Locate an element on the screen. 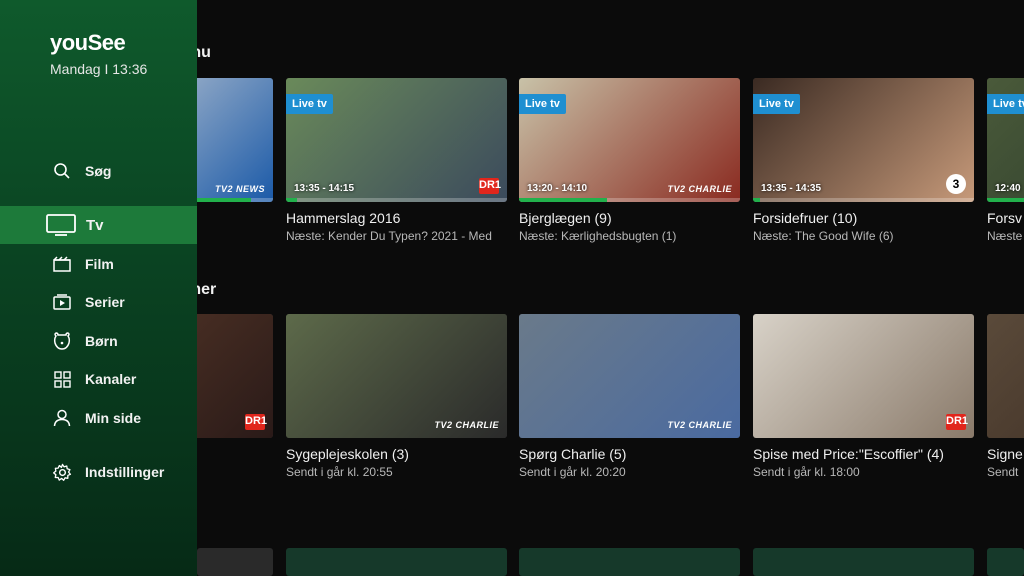 This screenshot has width=1024, height=576. program-subtitle: Næste: The Good Wife (6) is located at coordinates (823, 236).